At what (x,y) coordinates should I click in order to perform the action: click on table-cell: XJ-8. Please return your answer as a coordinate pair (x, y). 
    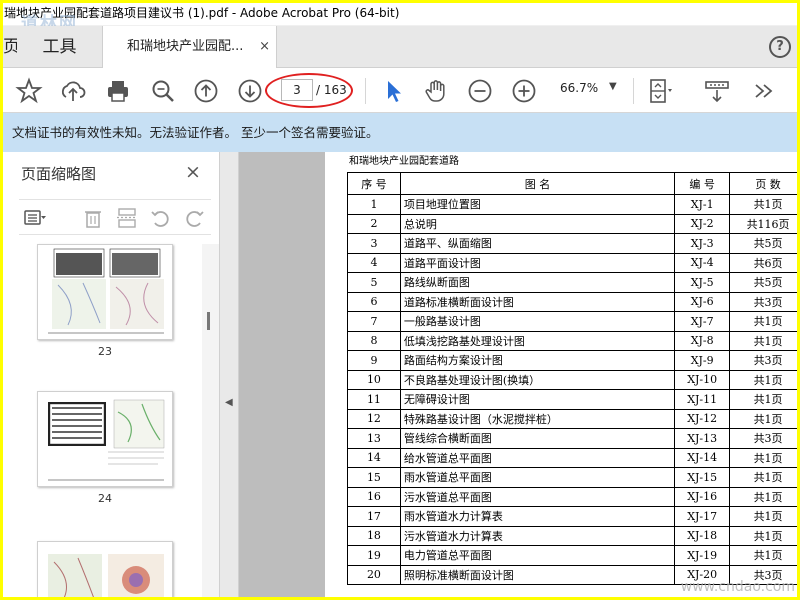
    Looking at the image, I should click on (702, 340).